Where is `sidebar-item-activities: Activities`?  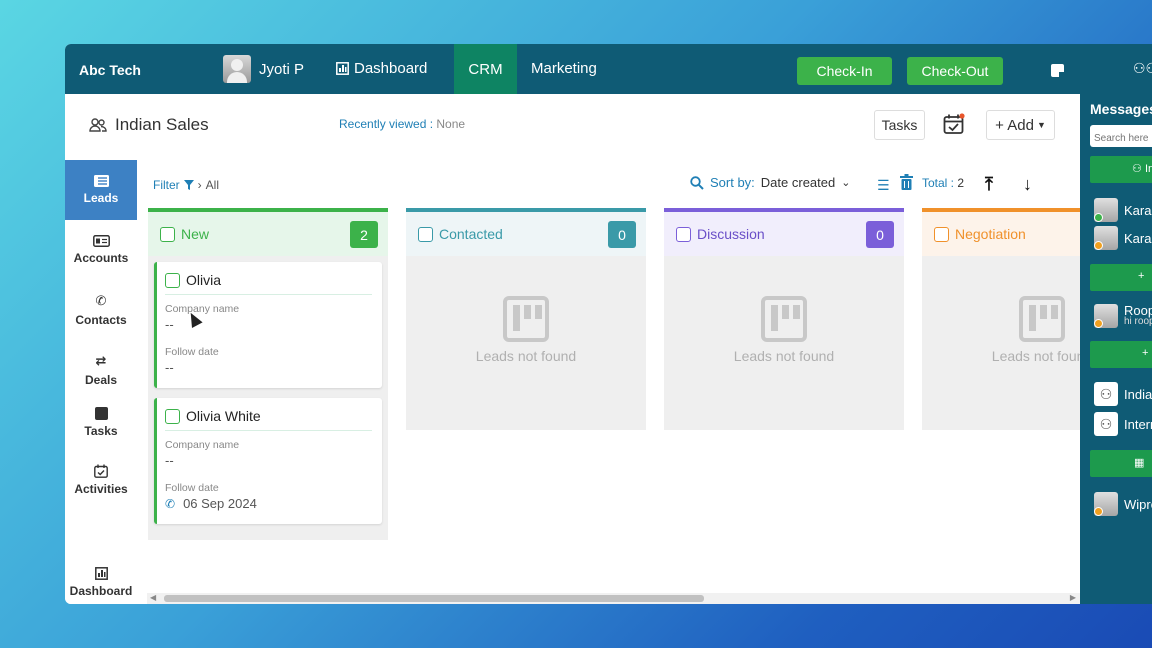 sidebar-item-activities: Activities is located at coordinates (101, 480).